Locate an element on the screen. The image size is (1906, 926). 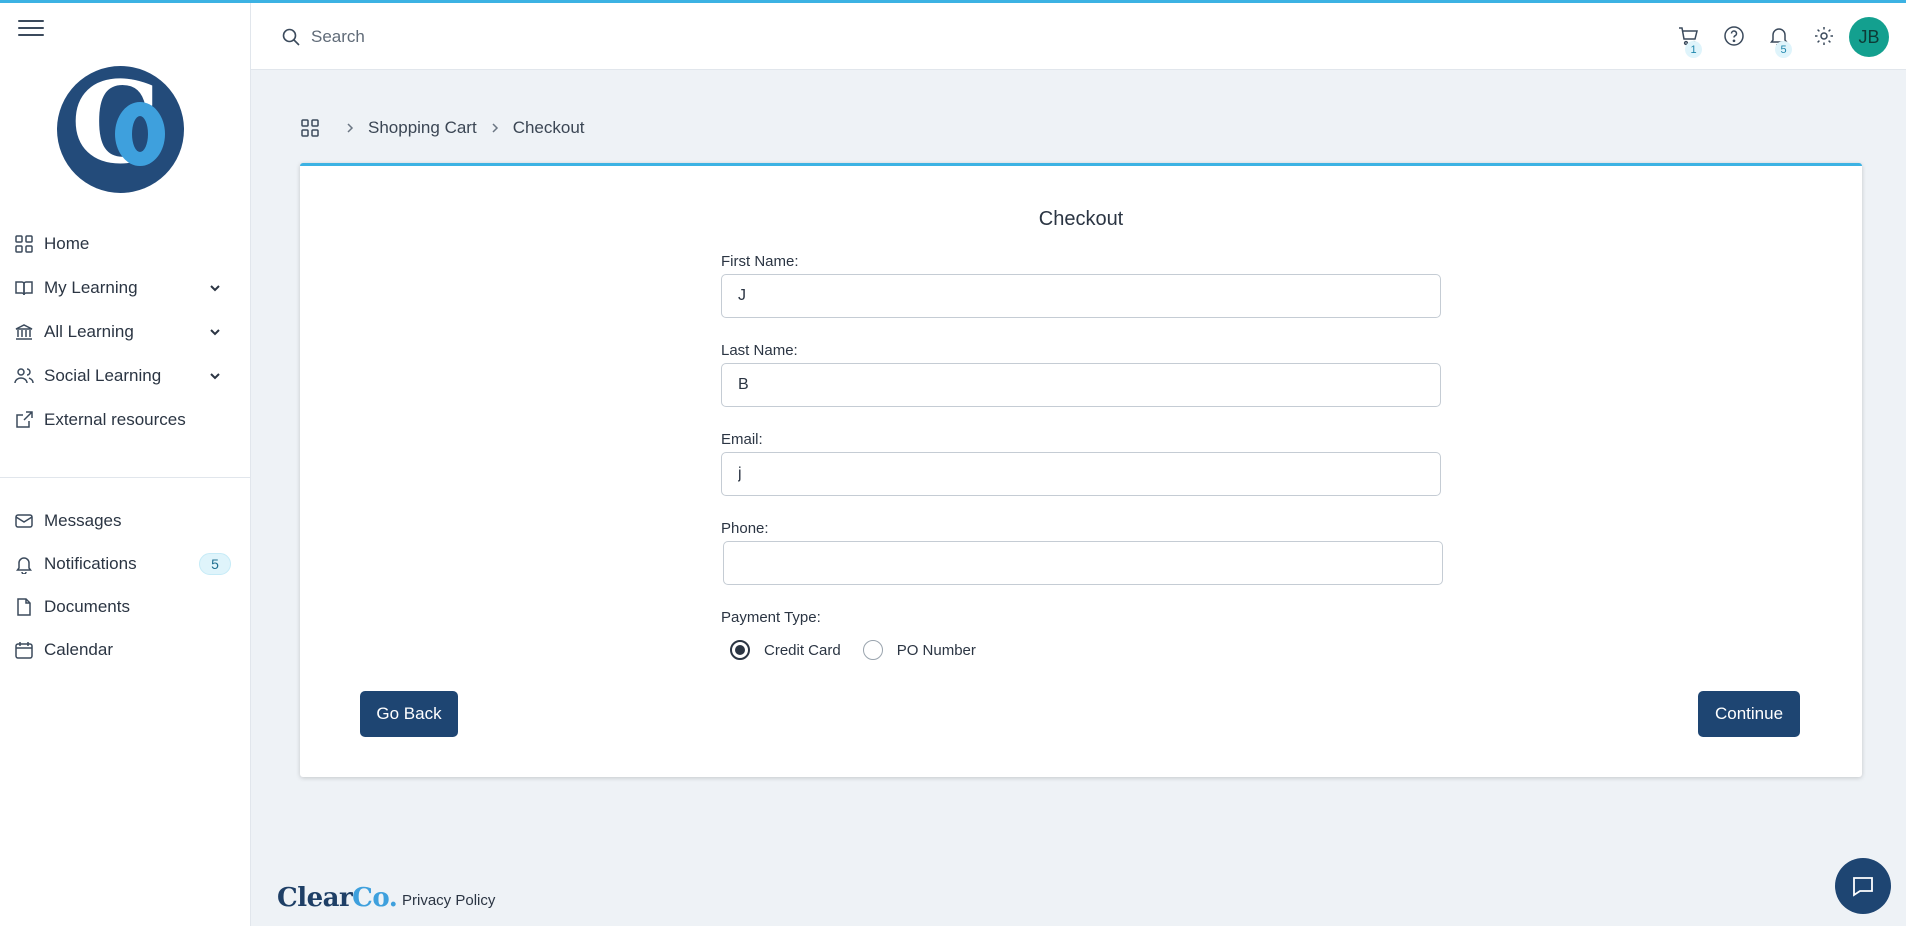
sidebar-item-notifications: Notifications 5 is located at coordinates (125, 563).